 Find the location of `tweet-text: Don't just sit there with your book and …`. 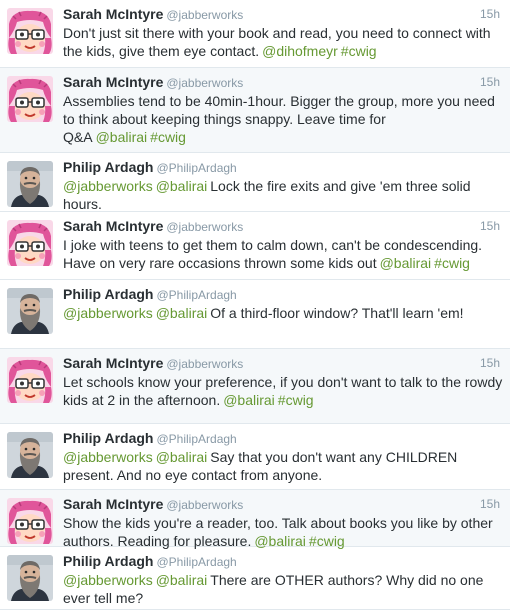

tweet-text: Don't just sit there with your book and … is located at coordinates (283, 42).